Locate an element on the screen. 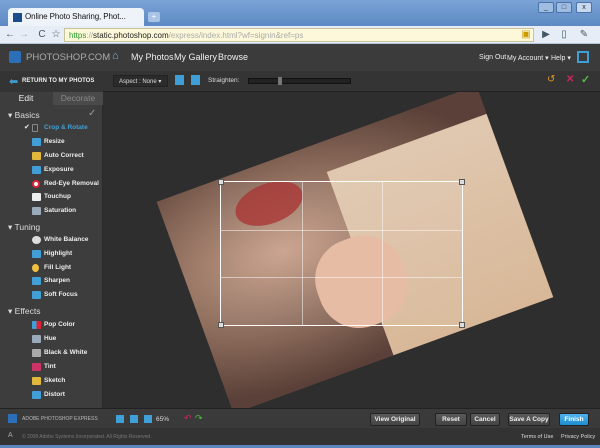 The height and width of the screenshot is (448, 600). tool-sketch: Sketch is located at coordinates (48, 381).